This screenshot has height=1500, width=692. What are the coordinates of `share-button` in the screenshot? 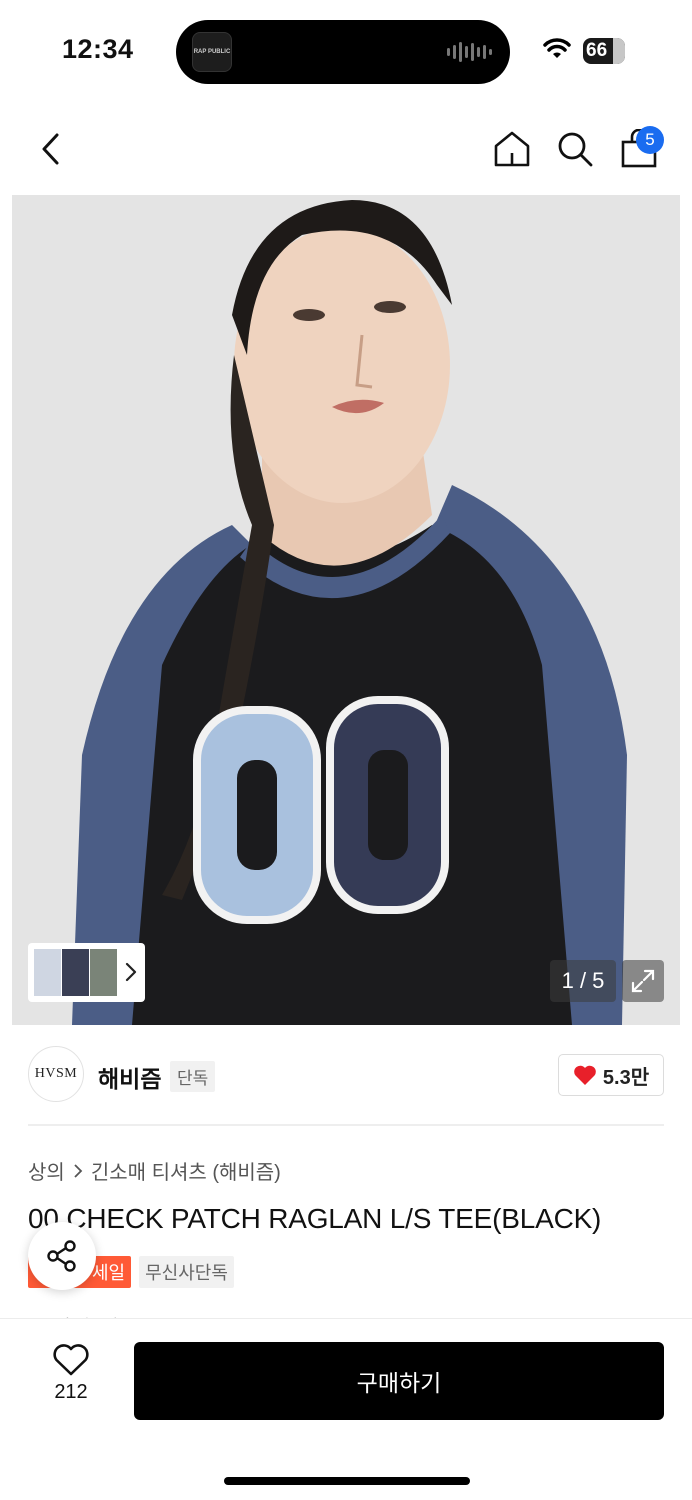 It's located at (62, 1256).